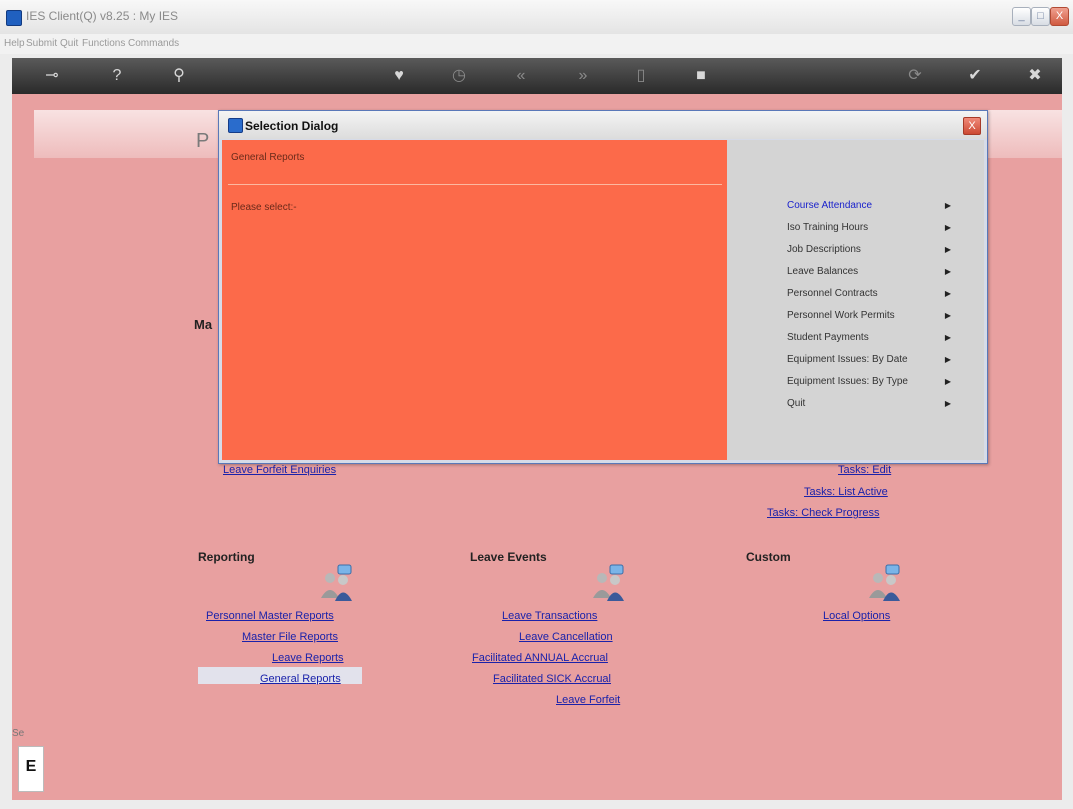  Describe the element at coordinates (308, 658) in the screenshot. I see `link-leave-reports: Leave Reports` at that location.